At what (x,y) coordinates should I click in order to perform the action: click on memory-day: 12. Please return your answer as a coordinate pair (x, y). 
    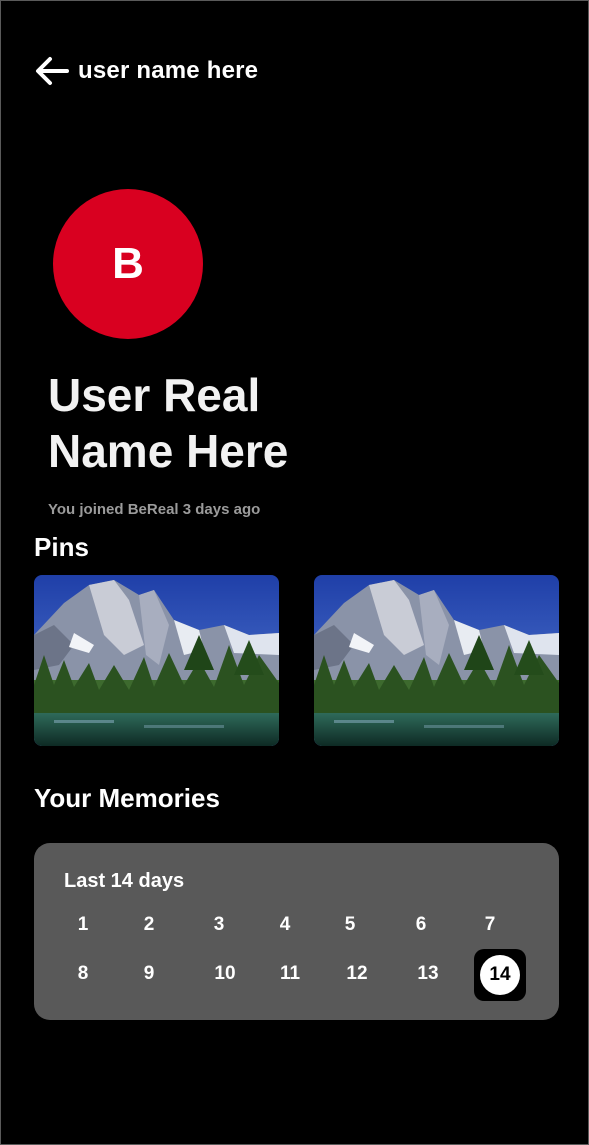
    Looking at the image, I should click on (357, 974).